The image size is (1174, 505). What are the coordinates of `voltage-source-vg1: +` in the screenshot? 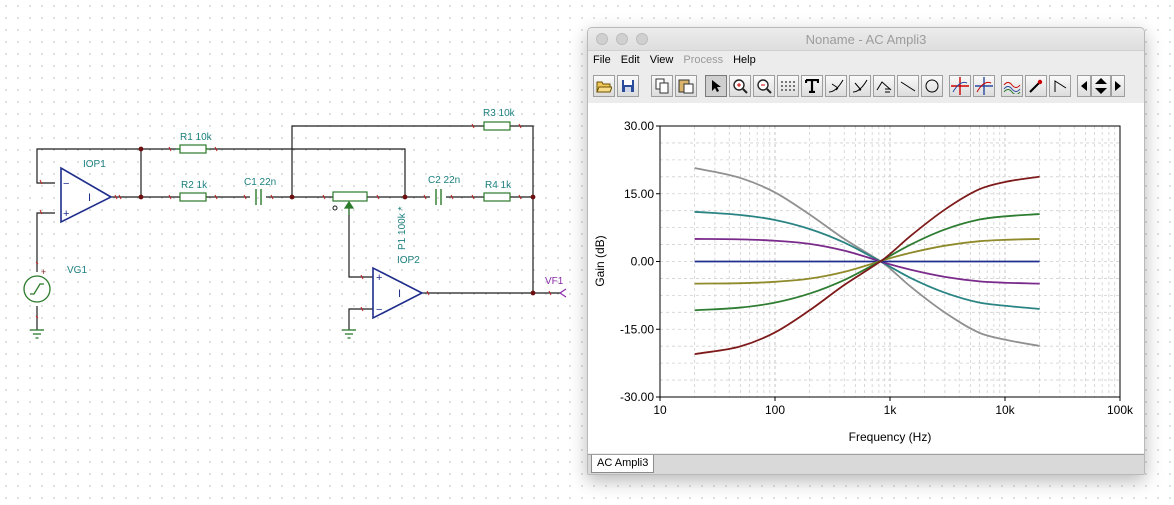 It's located at (37, 285).